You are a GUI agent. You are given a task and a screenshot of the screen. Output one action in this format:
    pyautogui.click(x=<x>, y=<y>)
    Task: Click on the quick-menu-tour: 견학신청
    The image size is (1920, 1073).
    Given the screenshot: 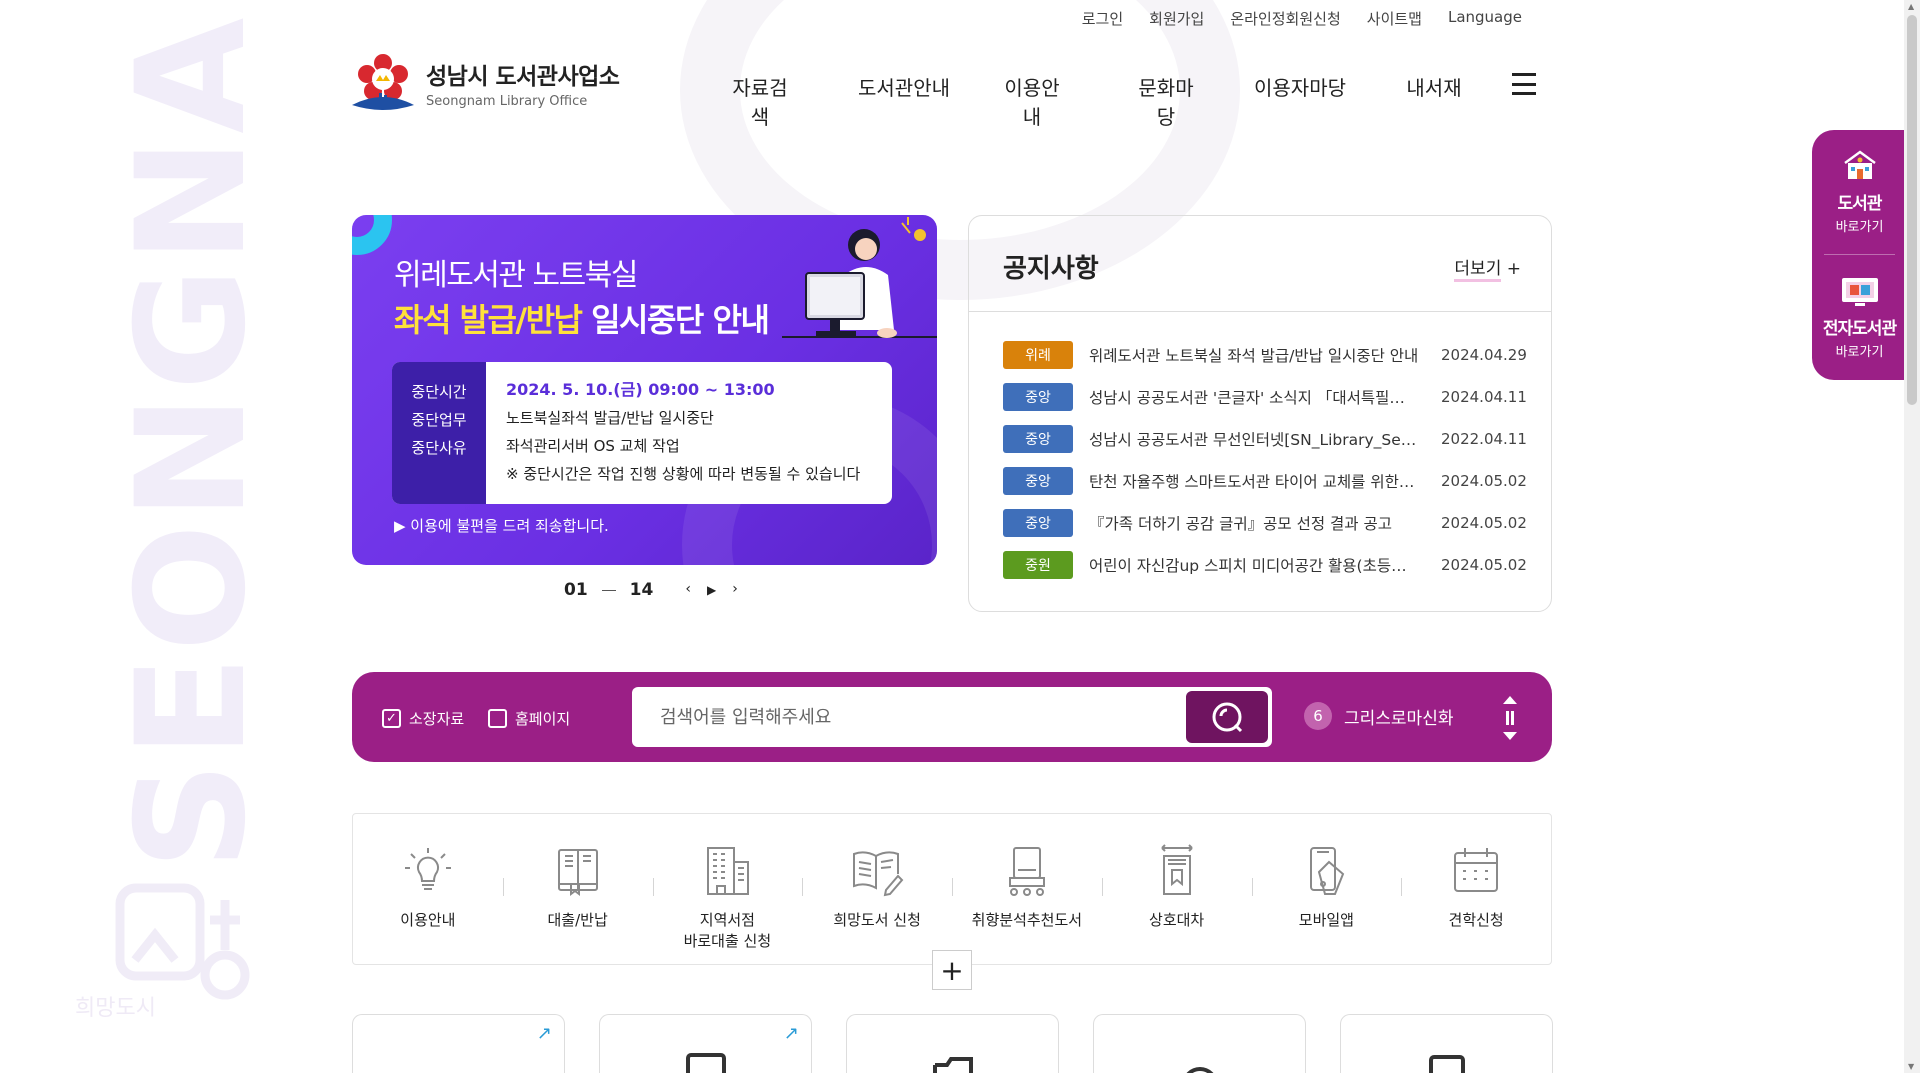 What is the action you would take?
    pyautogui.click(x=1476, y=889)
    